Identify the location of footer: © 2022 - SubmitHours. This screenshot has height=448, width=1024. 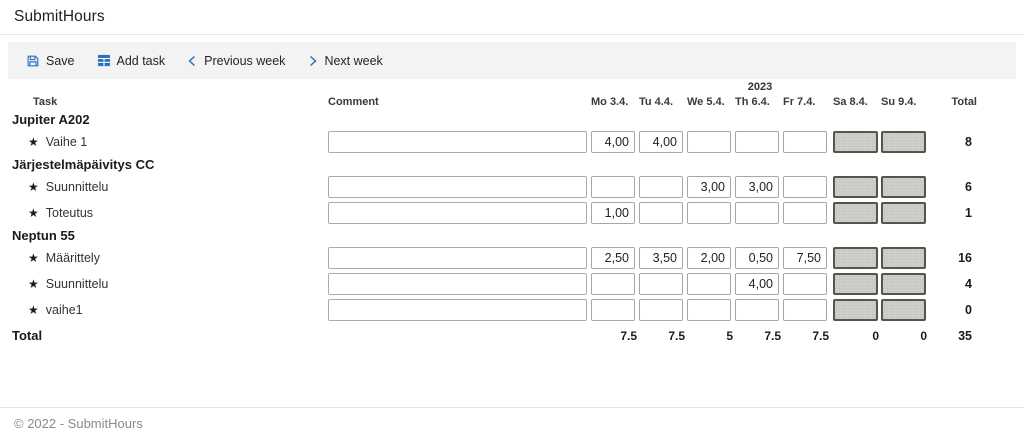
(512, 420).